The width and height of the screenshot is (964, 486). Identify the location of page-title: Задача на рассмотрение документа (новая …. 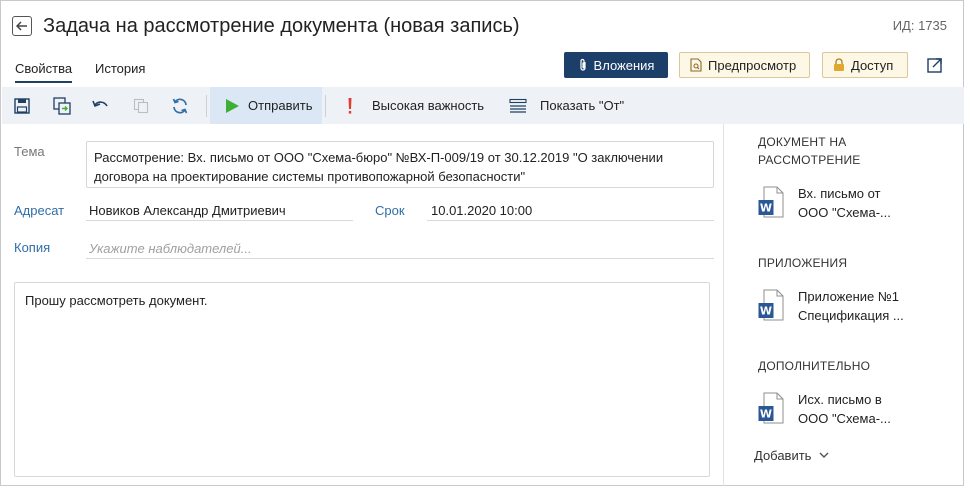
(281, 26).